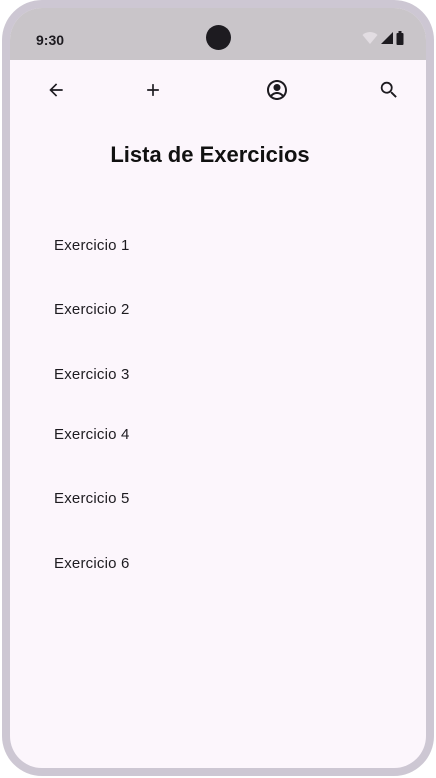  I want to click on search-icon, so click(389, 92).